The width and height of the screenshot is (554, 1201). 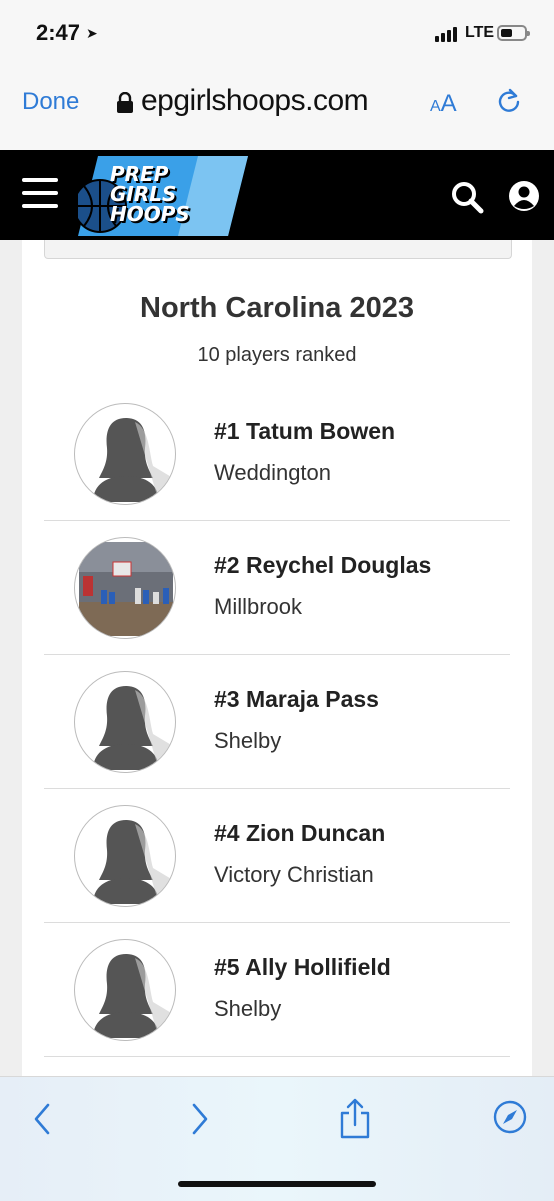 I want to click on home-indicator, so click(x=277, y=1184).